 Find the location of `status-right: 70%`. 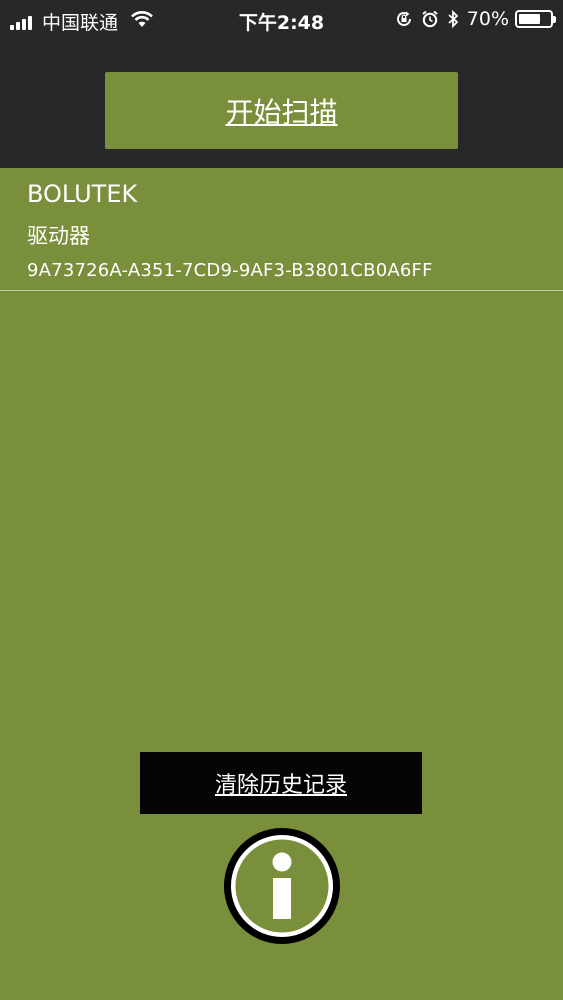

status-right: 70% is located at coordinates (475, 19).